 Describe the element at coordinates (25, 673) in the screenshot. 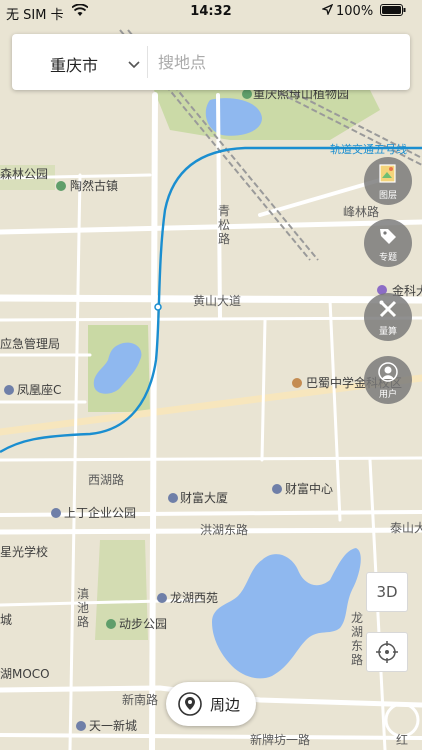

I see `label-hu-moco: 湖MOCO` at that location.